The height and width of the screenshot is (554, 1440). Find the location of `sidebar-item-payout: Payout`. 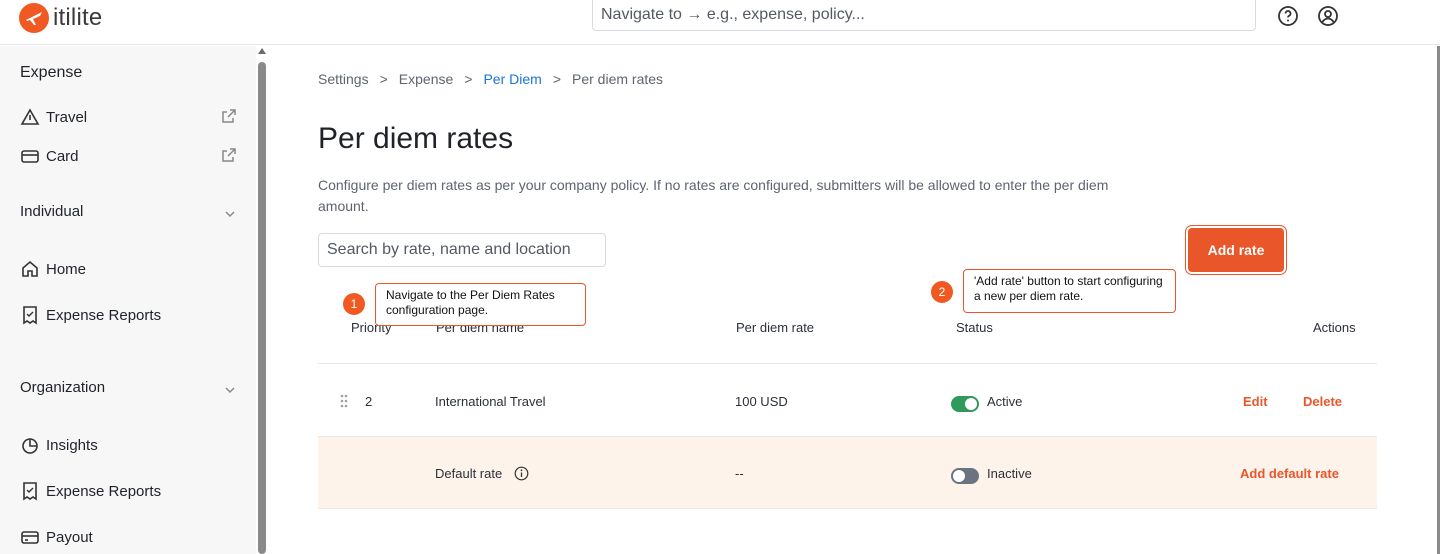

sidebar-item-payout: Payout is located at coordinates (56, 537).